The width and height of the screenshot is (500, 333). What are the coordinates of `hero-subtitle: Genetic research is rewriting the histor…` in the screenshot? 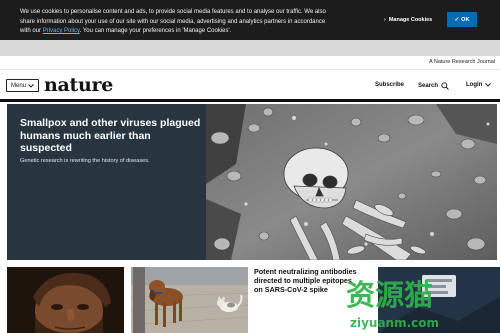 It's located at (85, 161).